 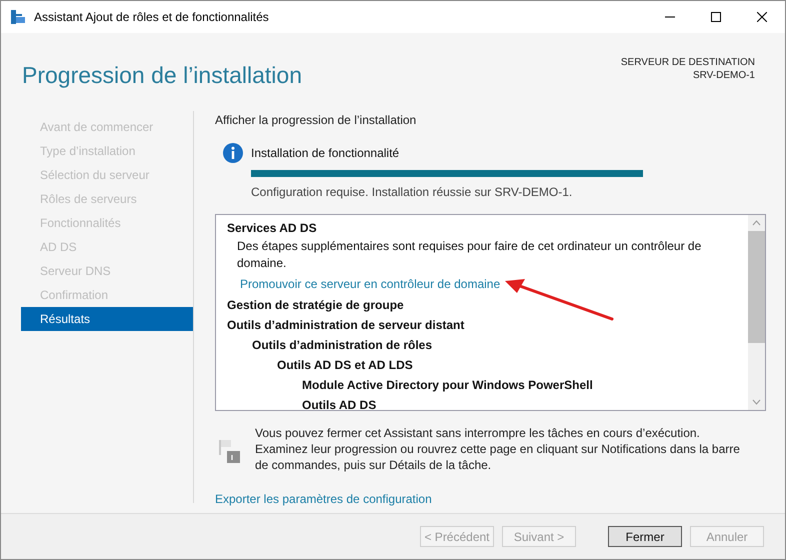 What do you see at coordinates (162, 75) in the screenshot?
I see `page-title: Progression de l’installation` at bounding box center [162, 75].